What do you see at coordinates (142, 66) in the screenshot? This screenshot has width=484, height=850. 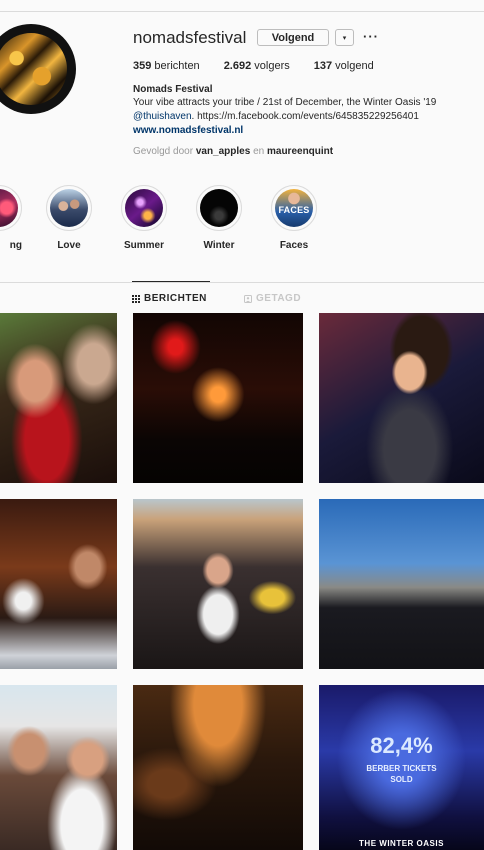 I see `posts-count: 359` at bounding box center [142, 66].